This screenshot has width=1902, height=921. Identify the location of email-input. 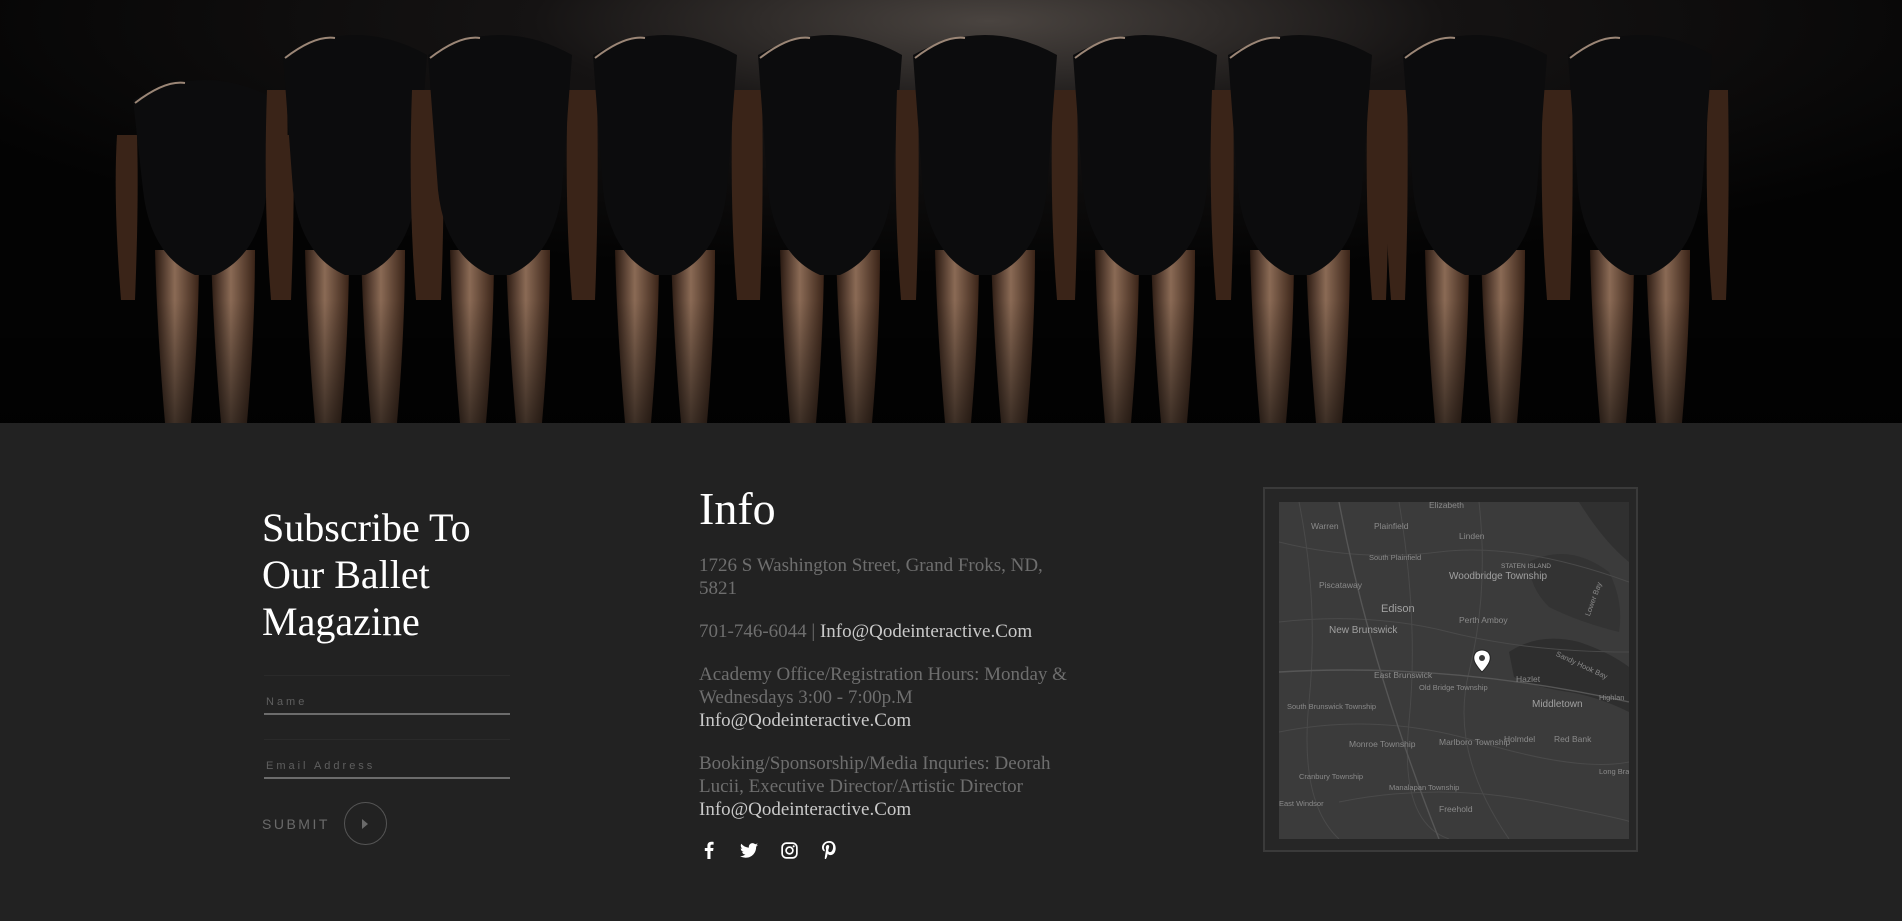
(387, 758).